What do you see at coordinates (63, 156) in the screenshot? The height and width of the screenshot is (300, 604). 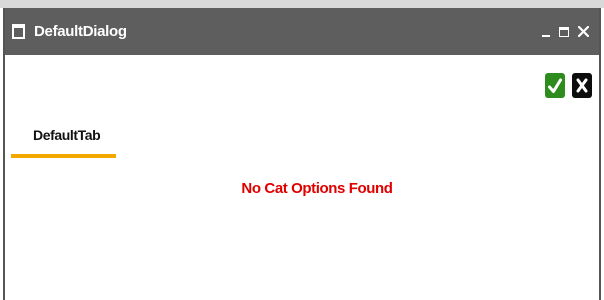 I see `tab-active-indicator` at bounding box center [63, 156].